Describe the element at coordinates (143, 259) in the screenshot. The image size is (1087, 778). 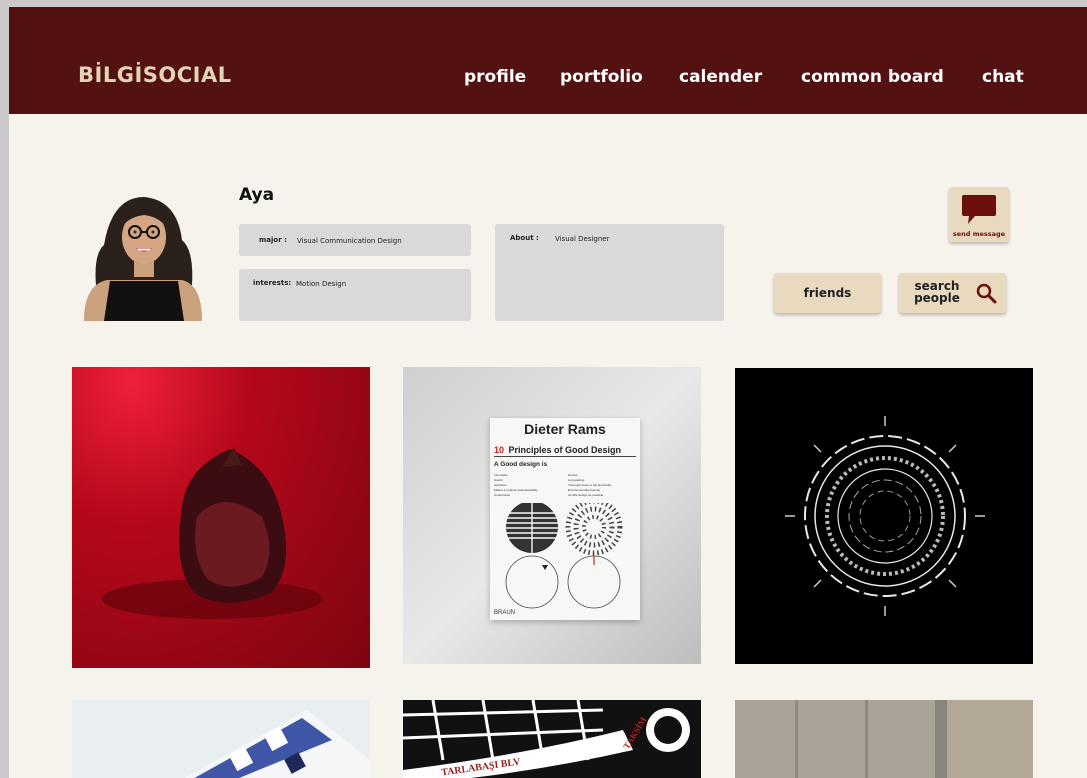
I see `avatar` at that location.